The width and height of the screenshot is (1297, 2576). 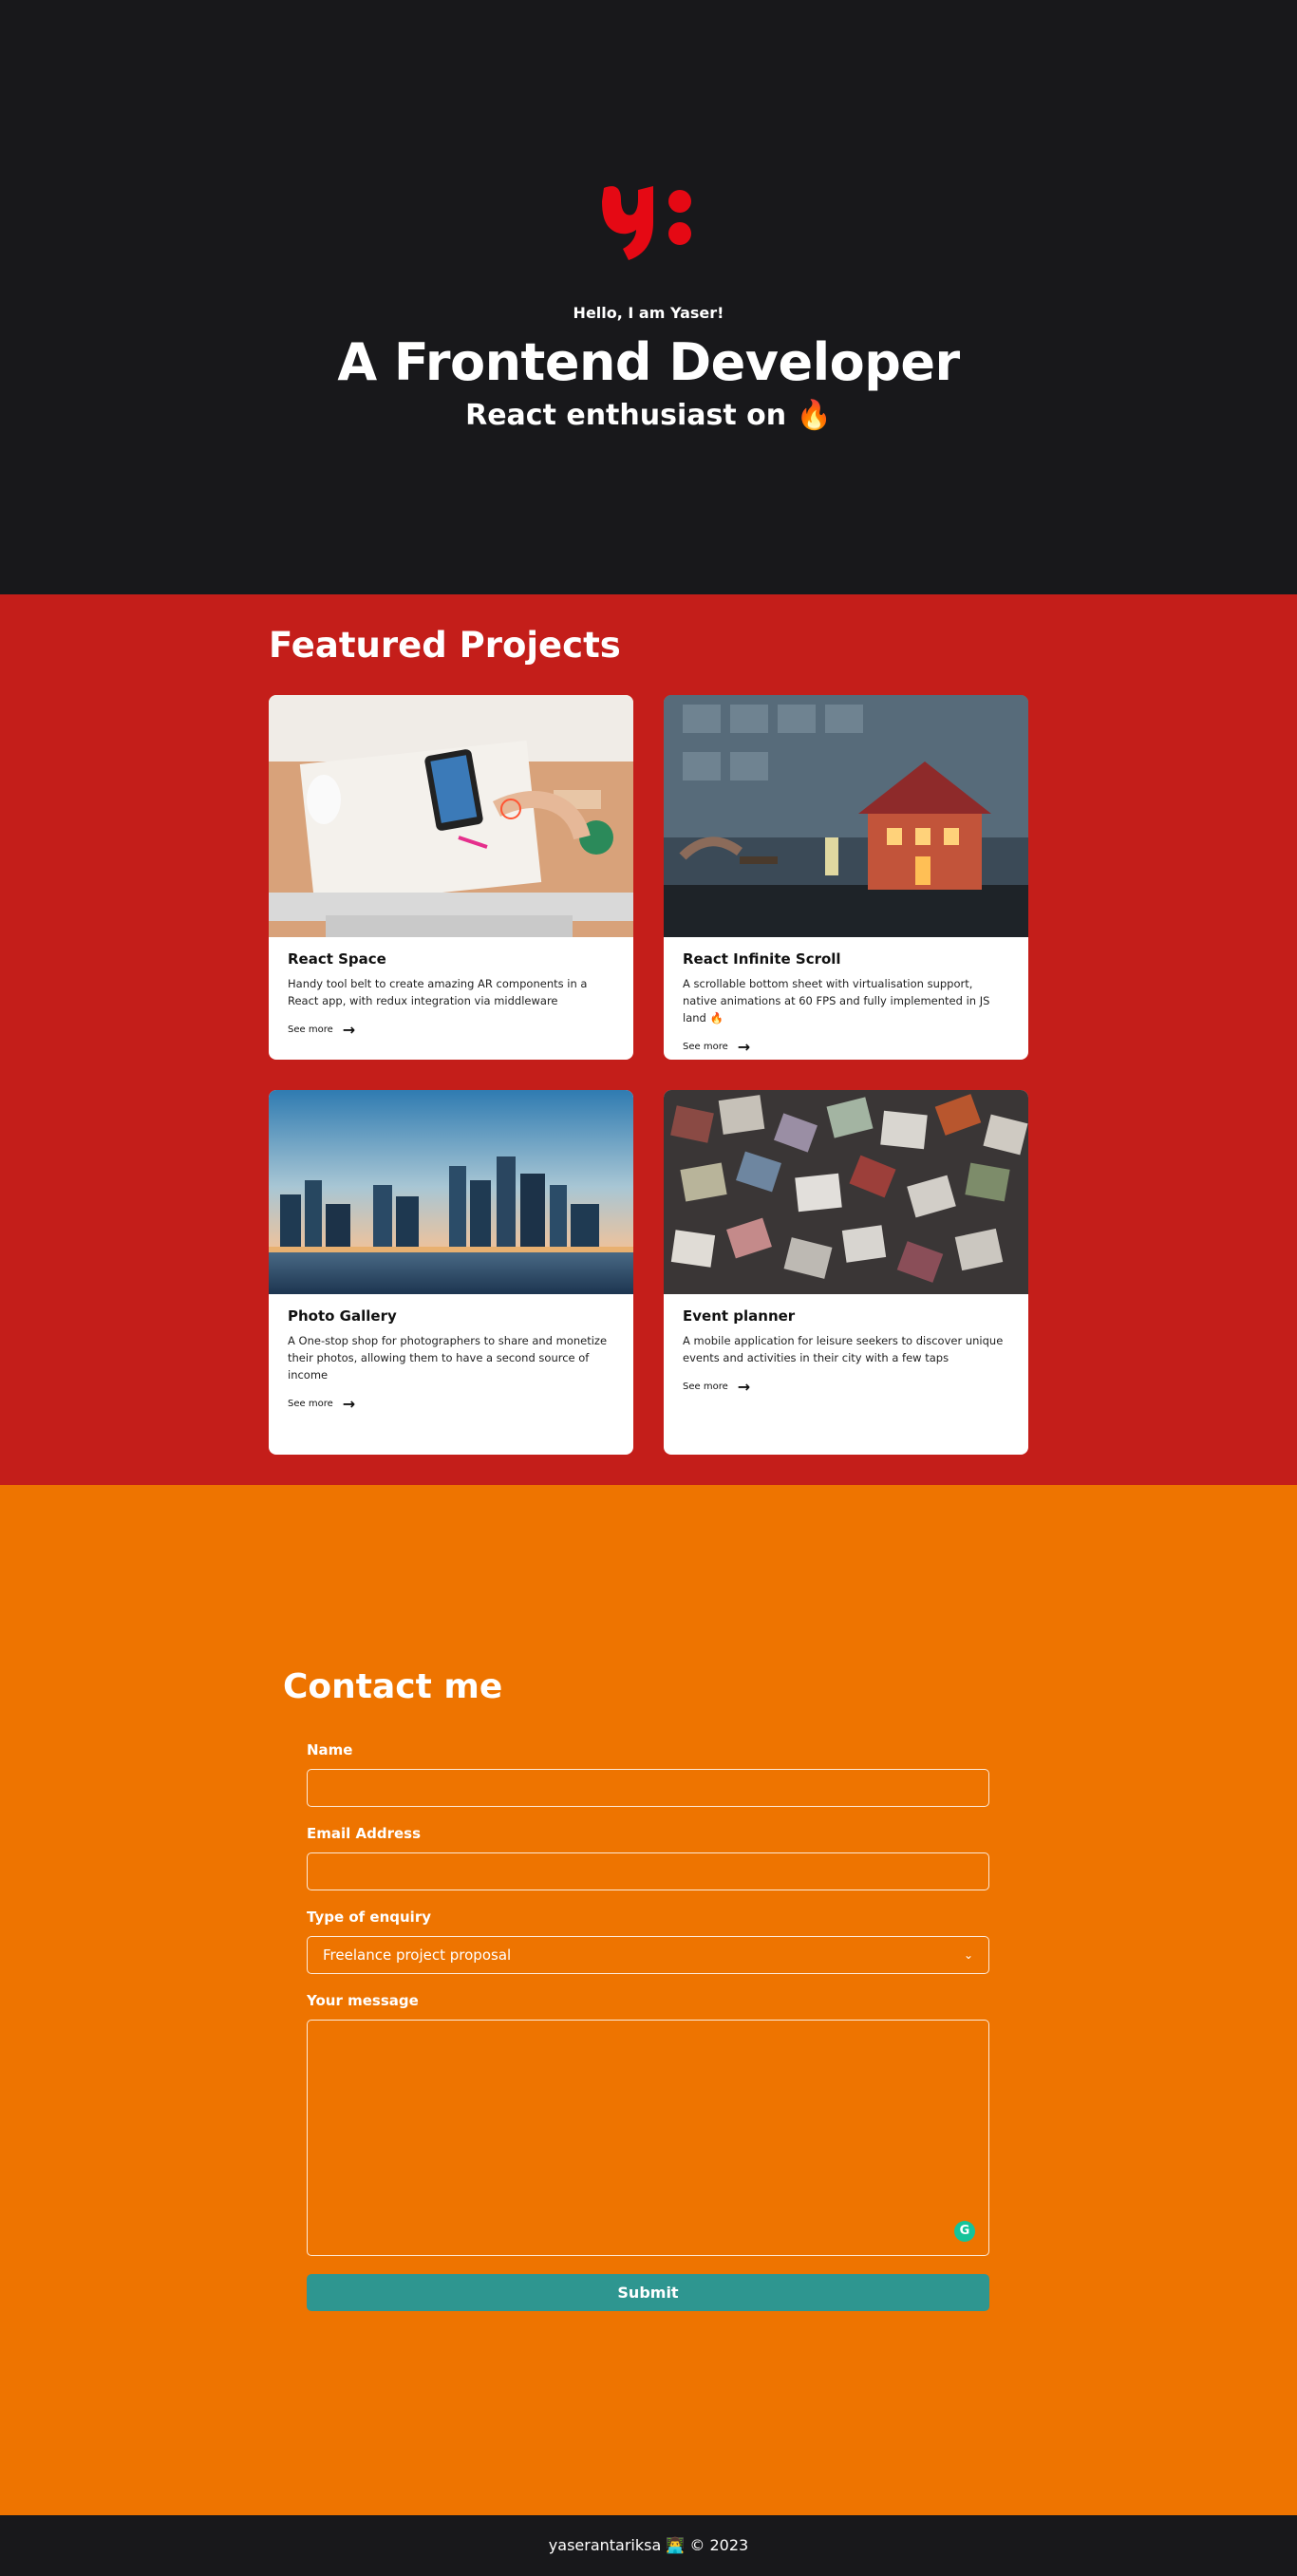 I want to click on footer: yaserantariksa 👨‍💻 © 2023, so click(x=648, y=2545).